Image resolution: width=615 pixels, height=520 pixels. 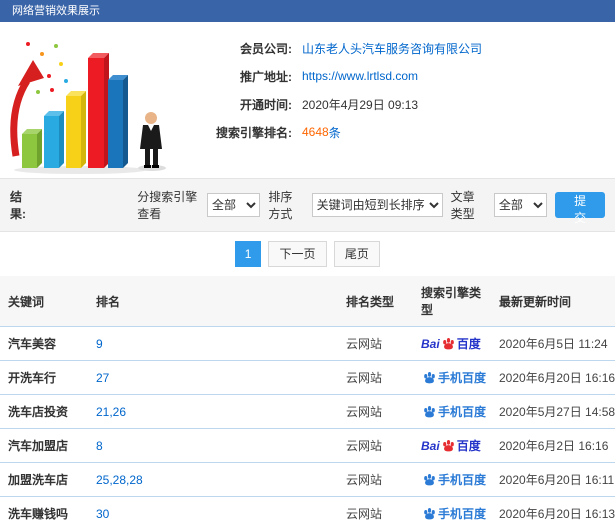 I want to click on updated-time-cell: 2020年6月2日 16:16, so click(x=553, y=445).